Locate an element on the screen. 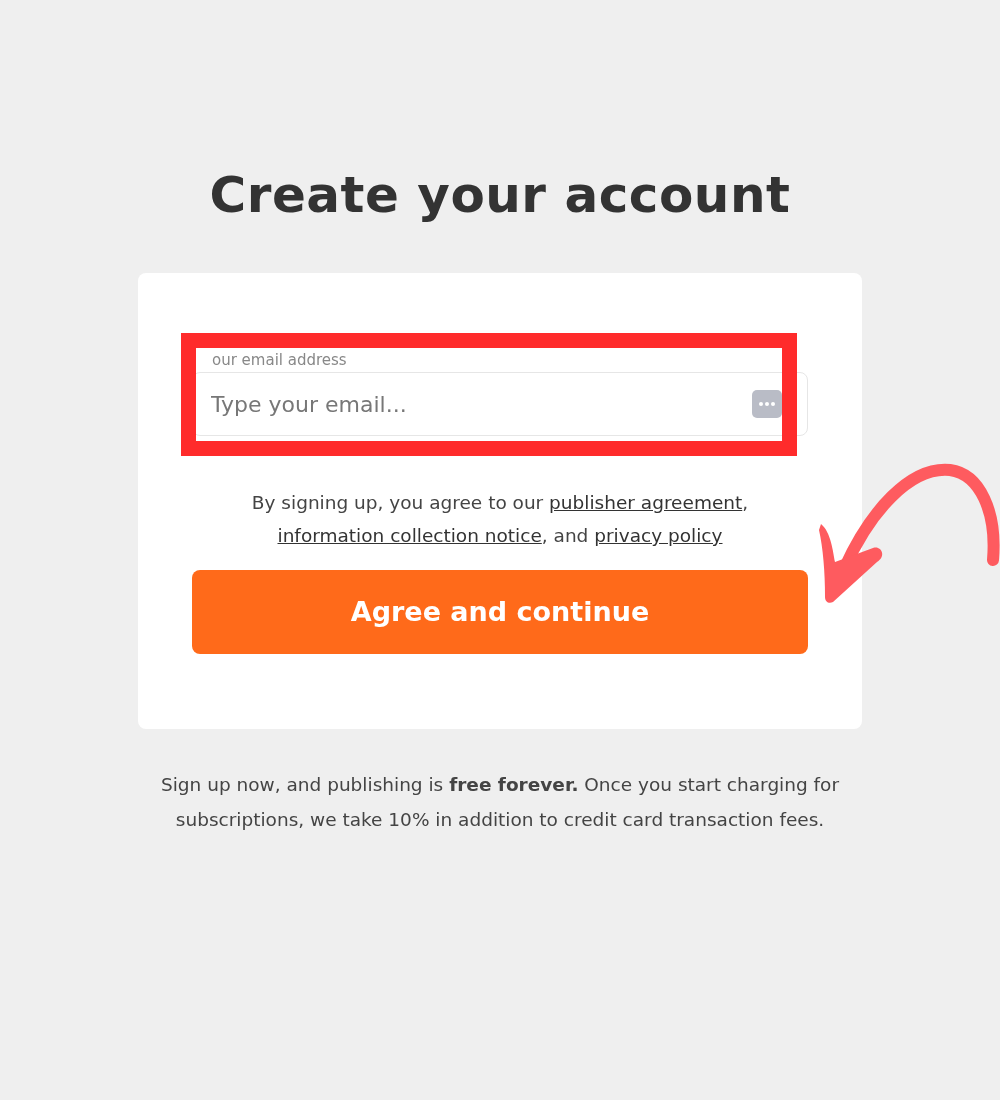  agreement-text: By signing up, you agree to our publisher agreement, information collection notice, and privacy policy is located at coordinates (500, 519).